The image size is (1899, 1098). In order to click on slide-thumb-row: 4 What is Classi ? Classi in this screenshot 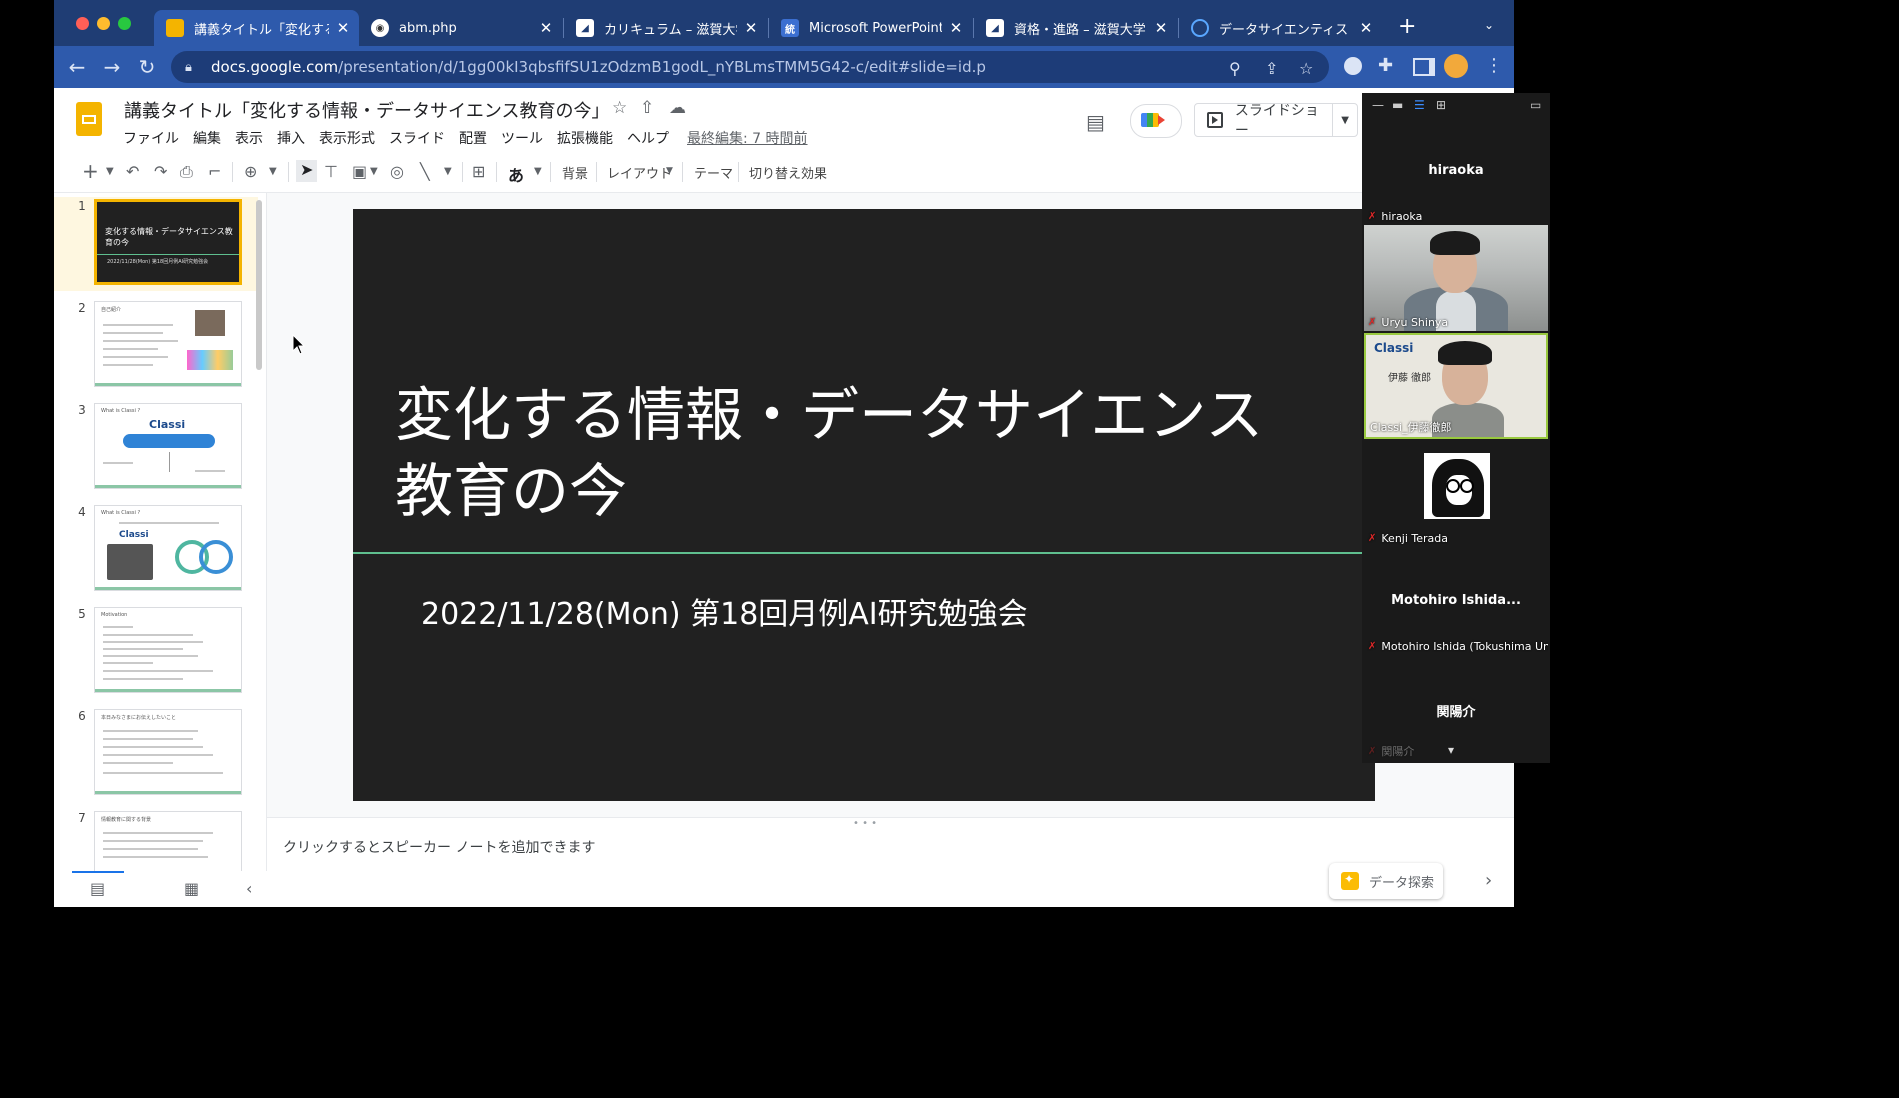, I will do `click(156, 550)`.